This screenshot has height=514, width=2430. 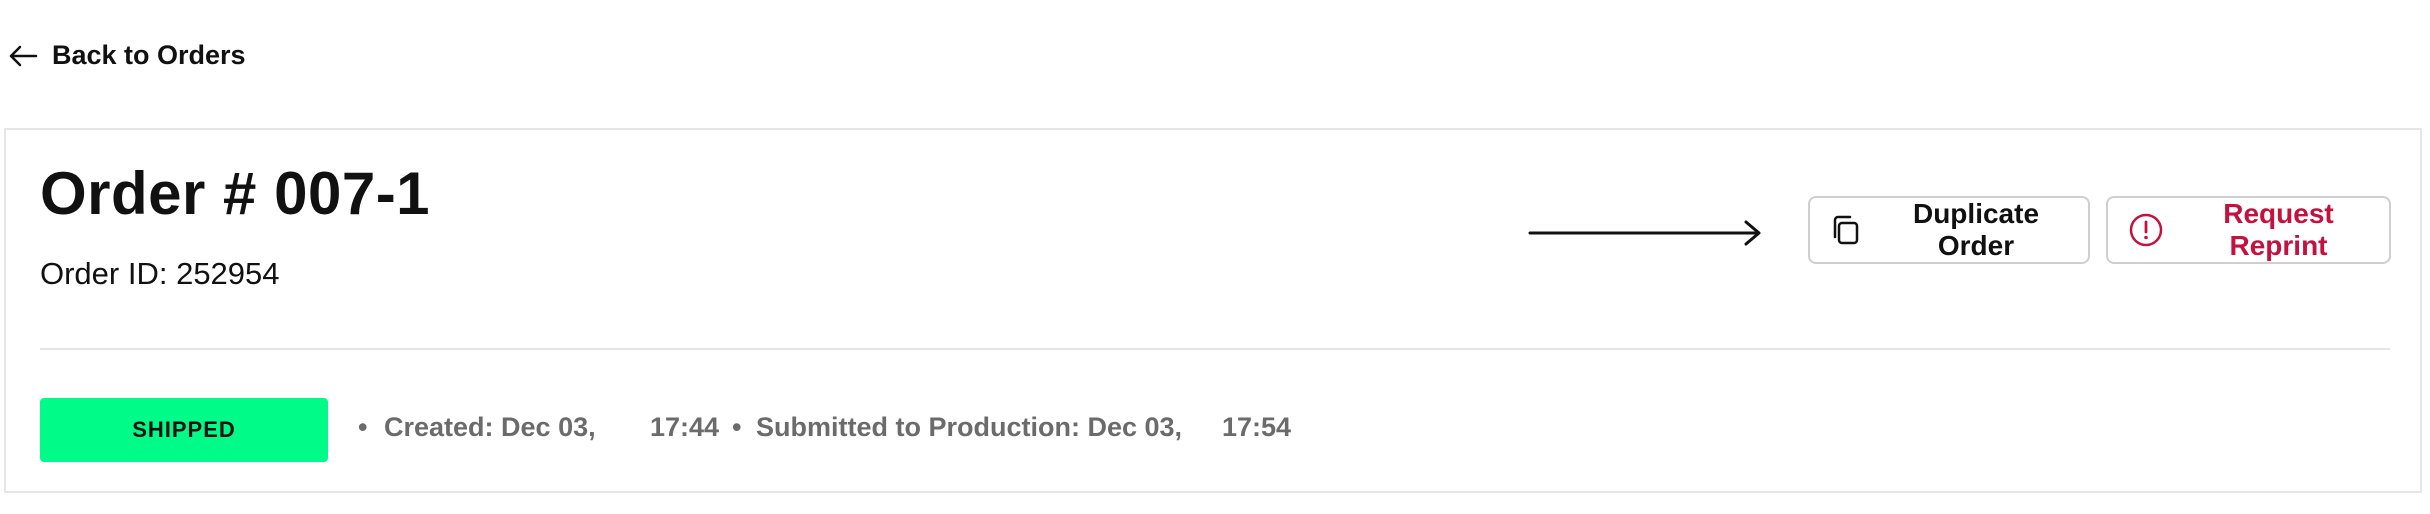 What do you see at coordinates (160, 273) in the screenshot?
I see `order-id: Order ID: 252954` at bounding box center [160, 273].